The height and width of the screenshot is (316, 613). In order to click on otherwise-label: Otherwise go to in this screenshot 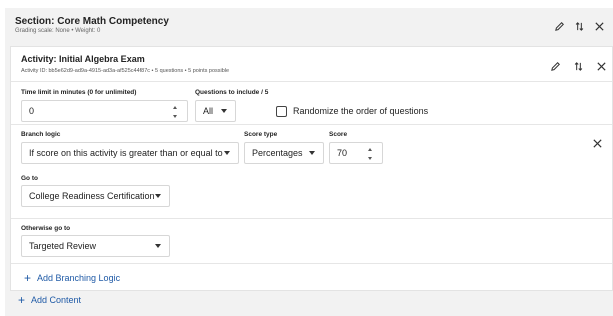, I will do `click(46, 228)`.